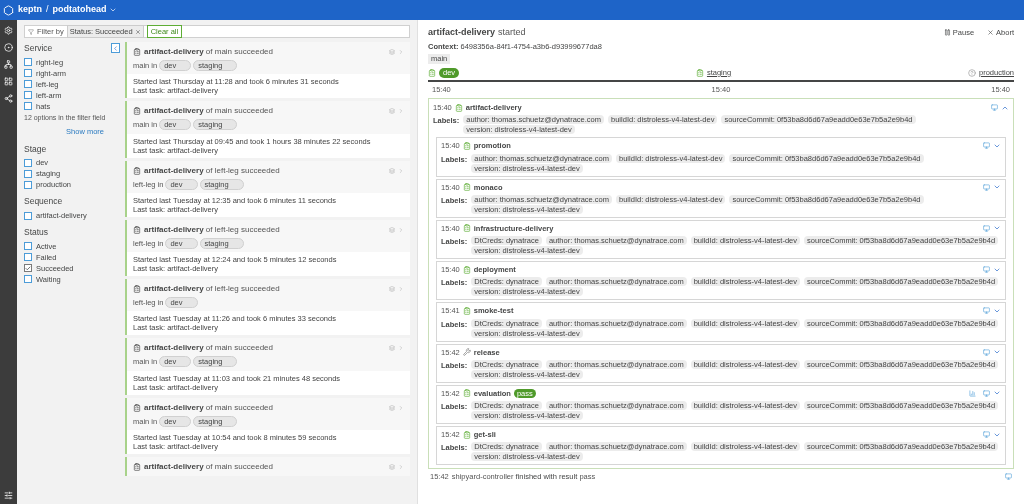  Describe the element at coordinates (8, 64) in the screenshot. I see `network-icon` at that location.